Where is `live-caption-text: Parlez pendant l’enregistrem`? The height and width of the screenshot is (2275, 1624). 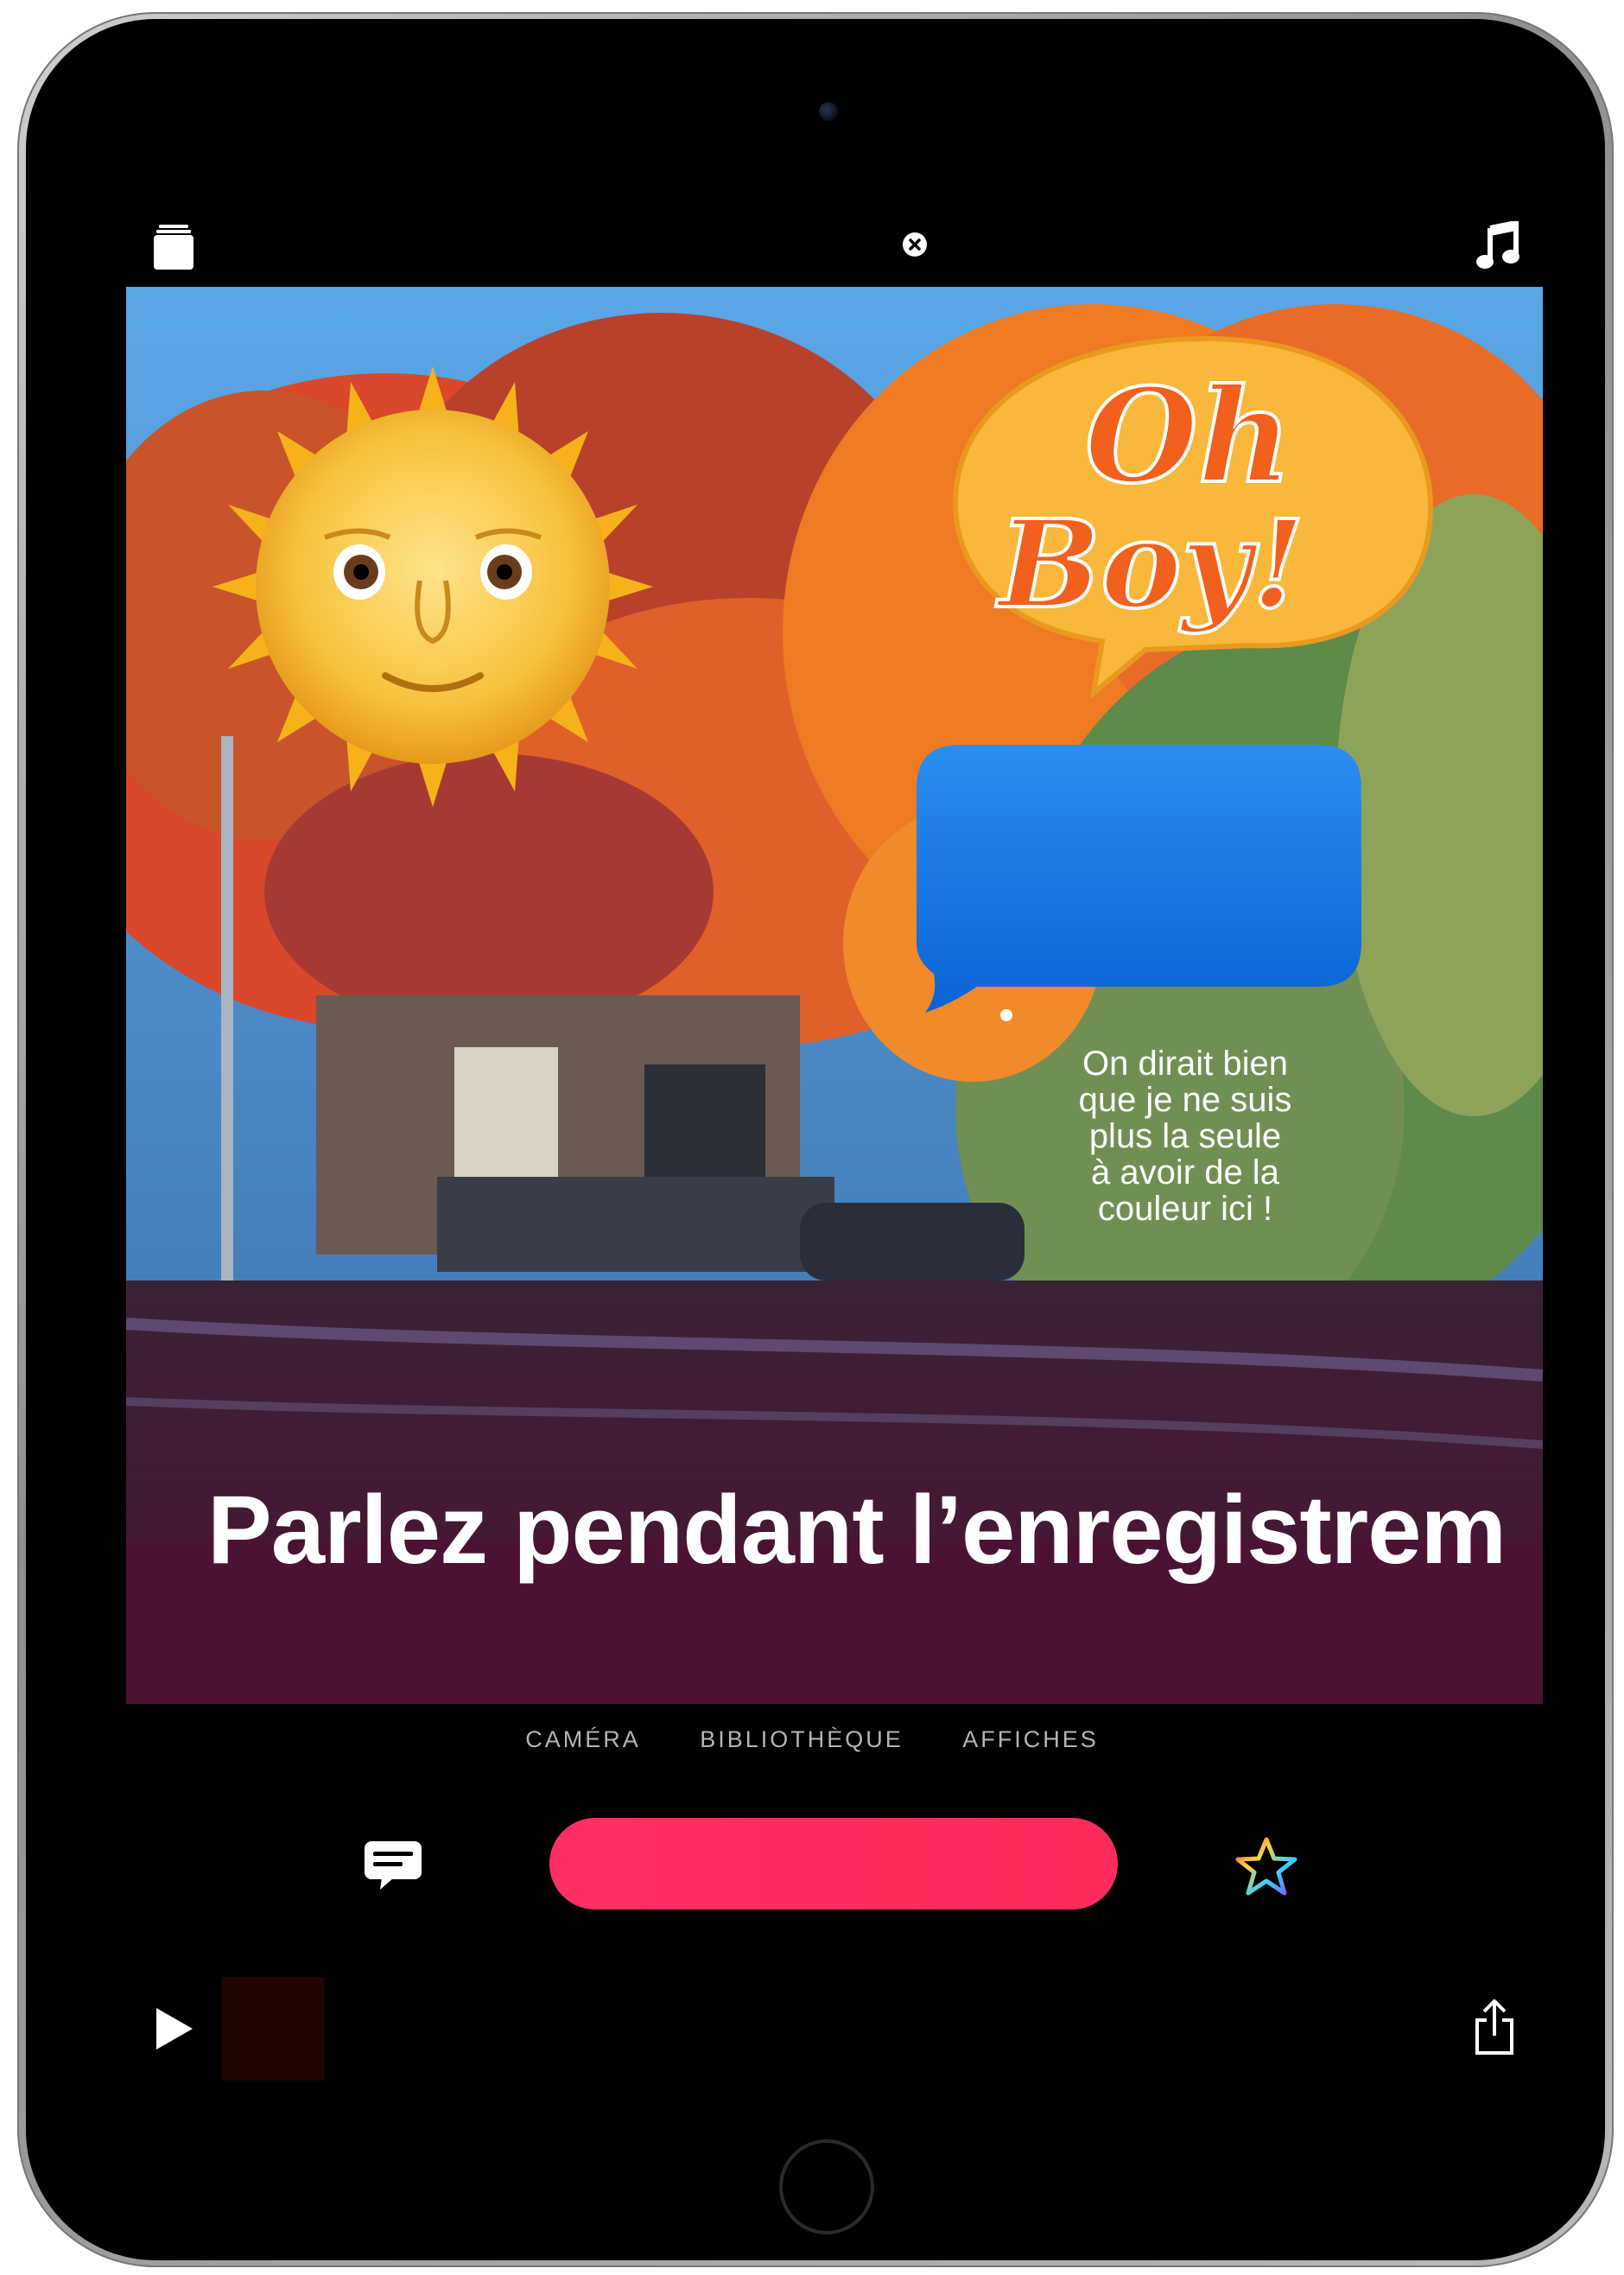
live-caption-text: Parlez pendant l’enregistrem is located at coordinates (857, 1530).